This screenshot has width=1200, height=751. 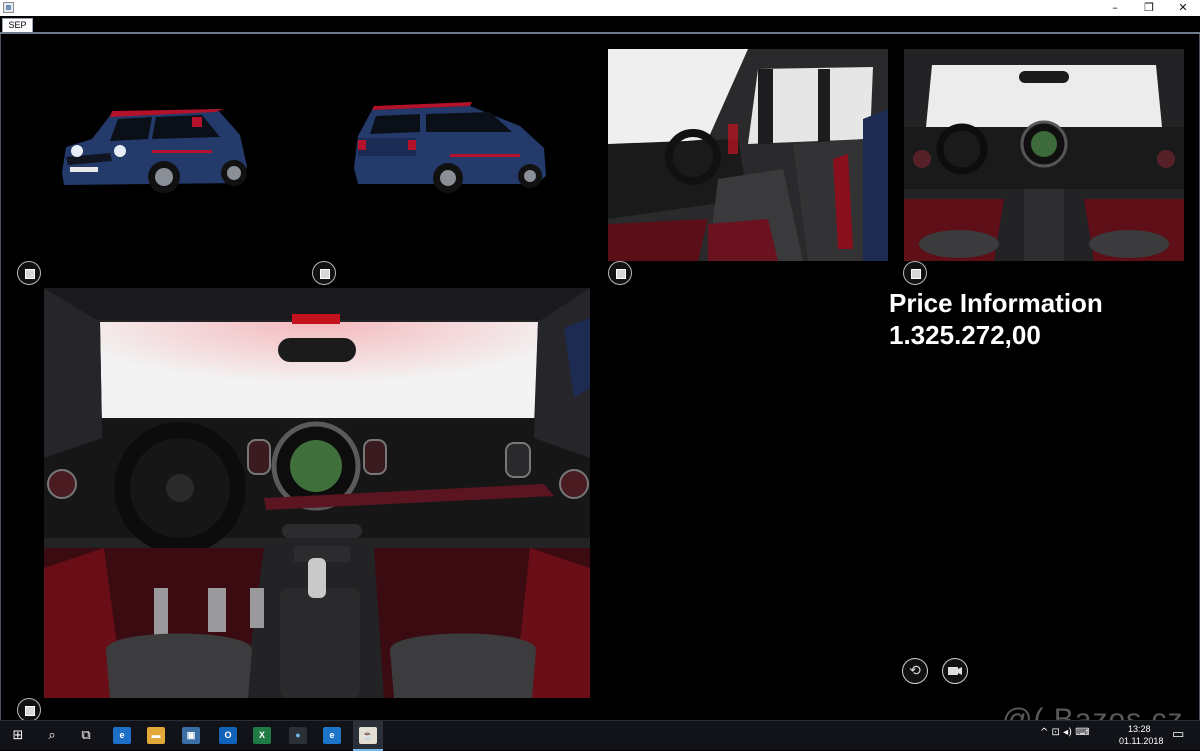 What do you see at coordinates (8, 7) in the screenshot?
I see `app-icon` at bounding box center [8, 7].